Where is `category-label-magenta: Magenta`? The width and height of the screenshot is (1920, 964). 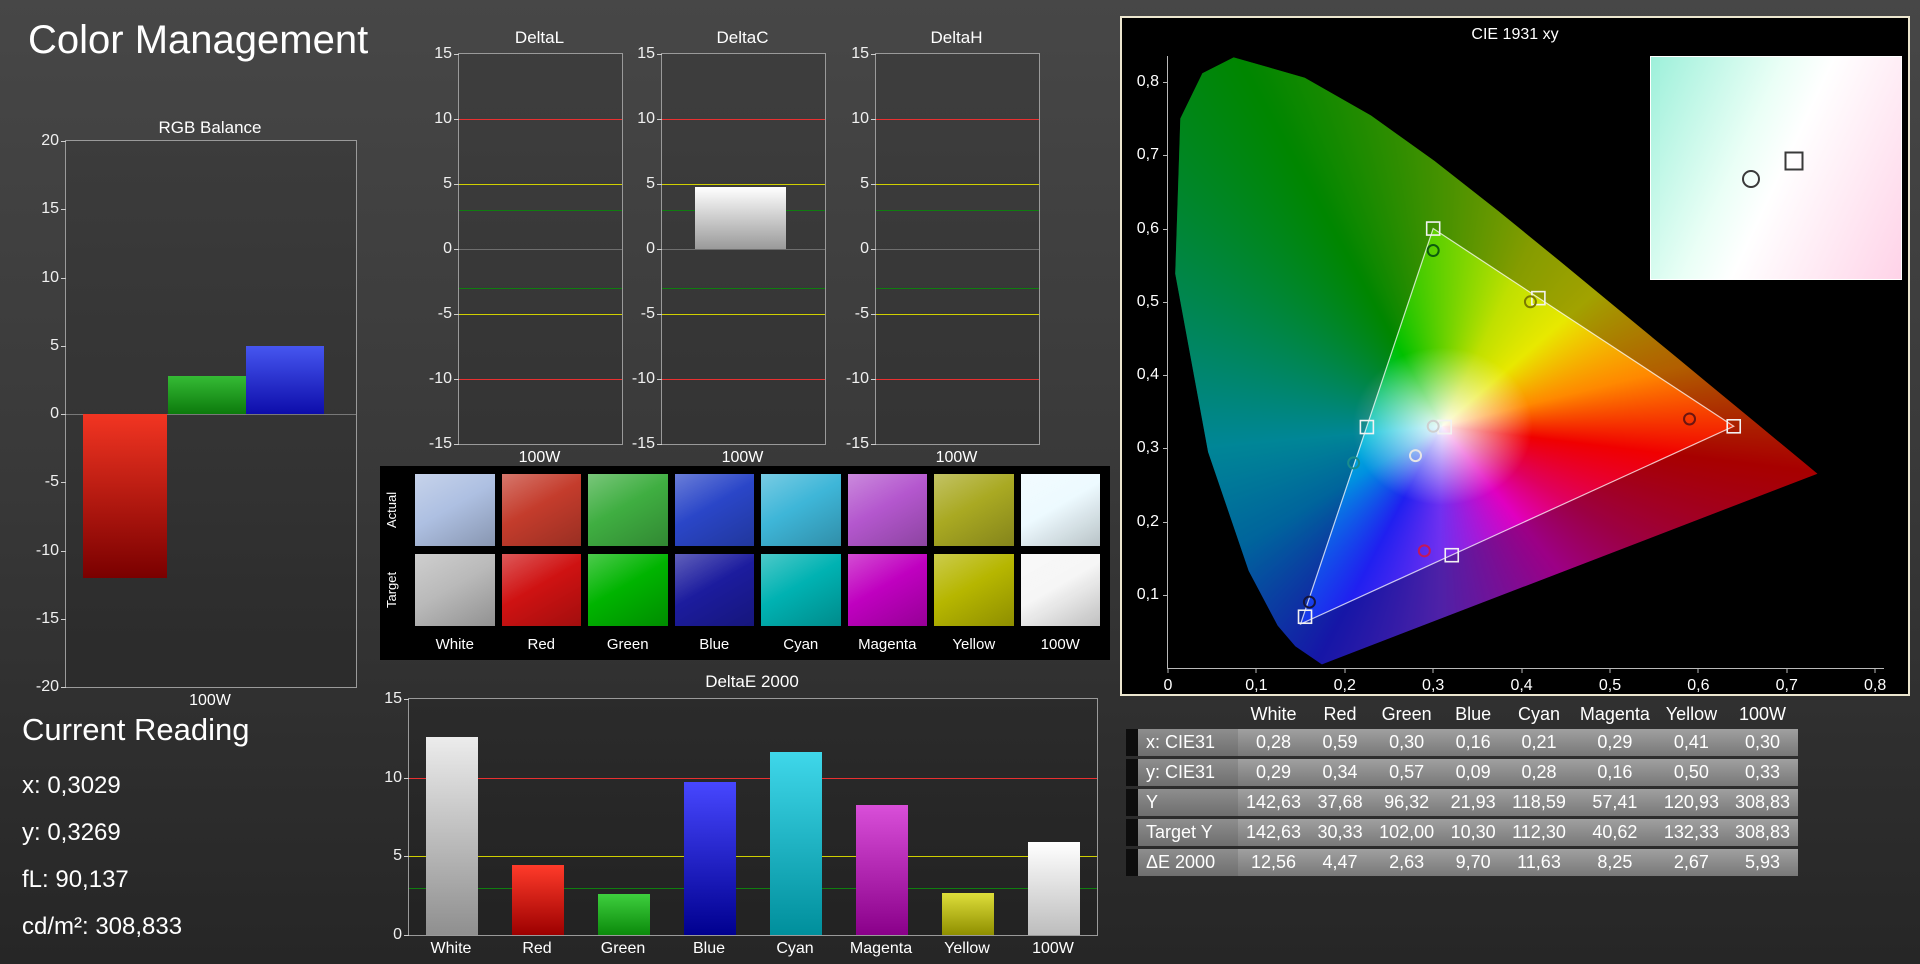
category-label-magenta: Magenta is located at coordinates (881, 948).